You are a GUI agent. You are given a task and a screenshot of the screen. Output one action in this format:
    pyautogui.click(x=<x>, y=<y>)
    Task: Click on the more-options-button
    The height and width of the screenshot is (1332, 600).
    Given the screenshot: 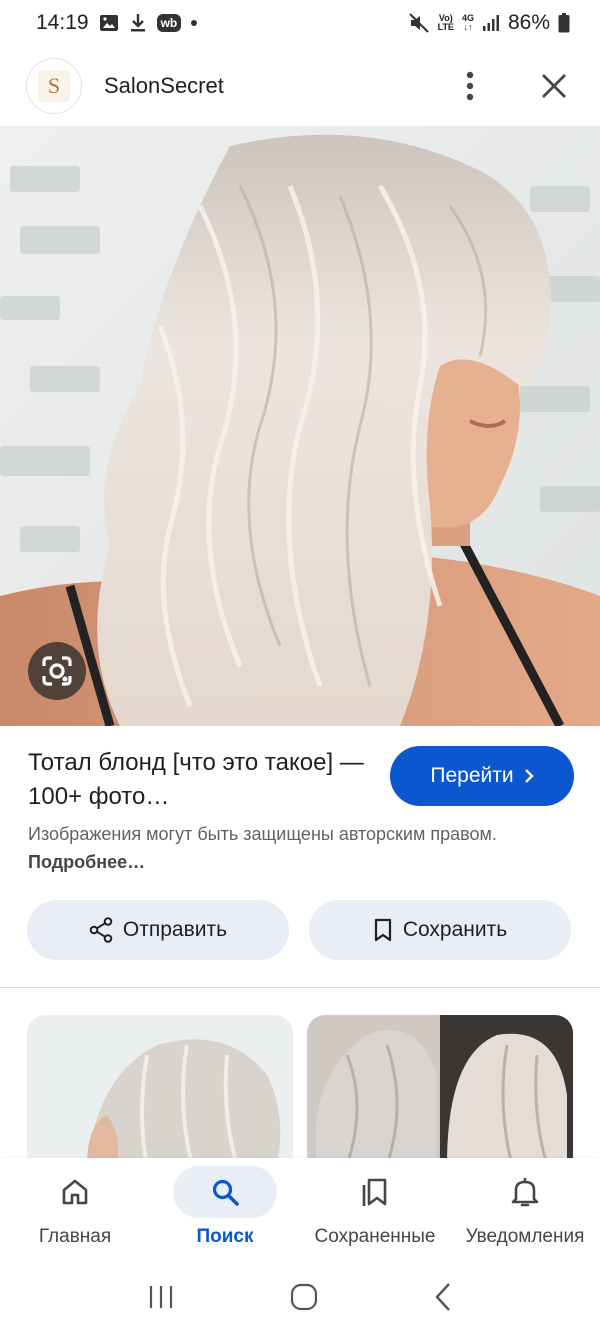 What is the action you would take?
    pyautogui.click(x=470, y=86)
    